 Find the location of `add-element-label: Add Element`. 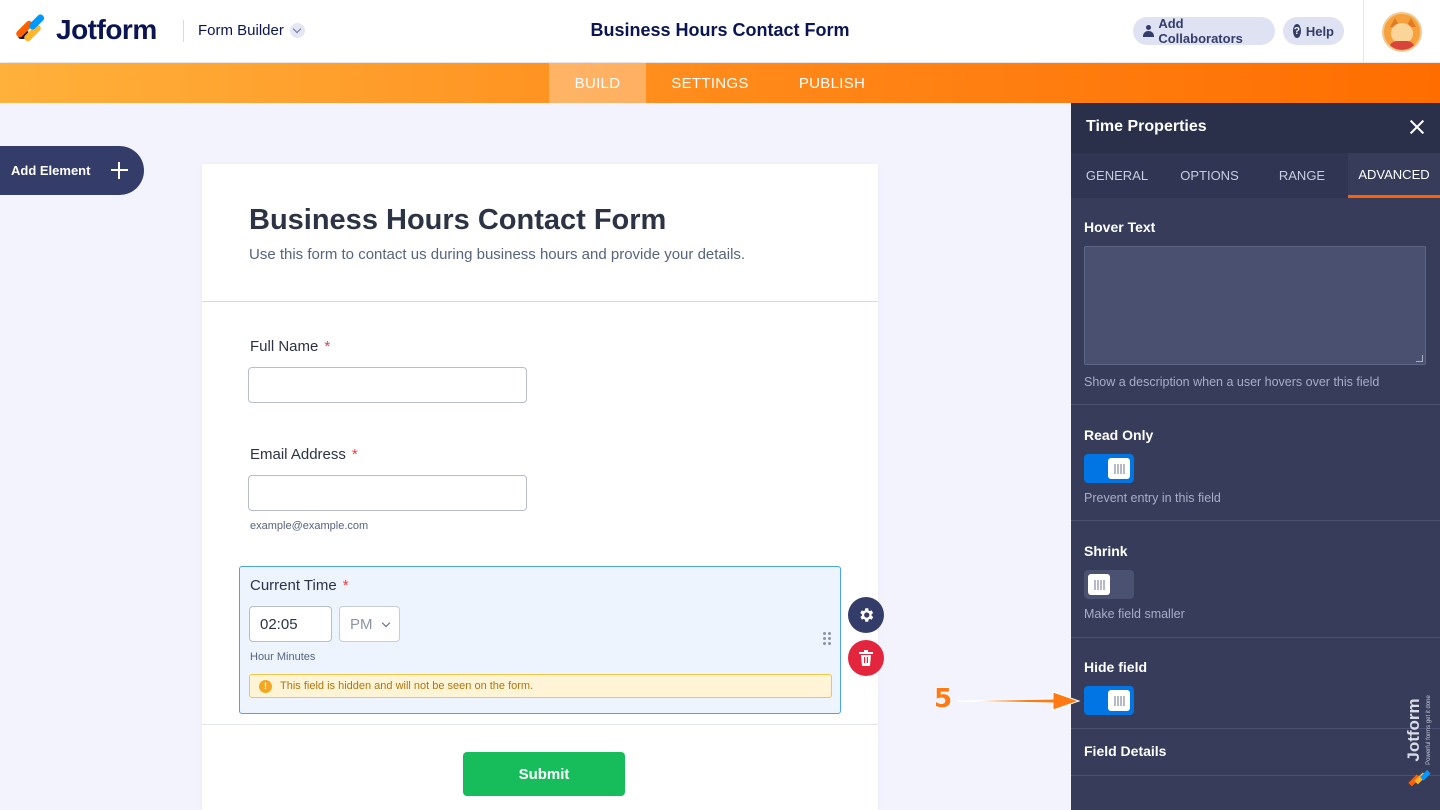

add-element-label: Add Element is located at coordinates (51, 170).